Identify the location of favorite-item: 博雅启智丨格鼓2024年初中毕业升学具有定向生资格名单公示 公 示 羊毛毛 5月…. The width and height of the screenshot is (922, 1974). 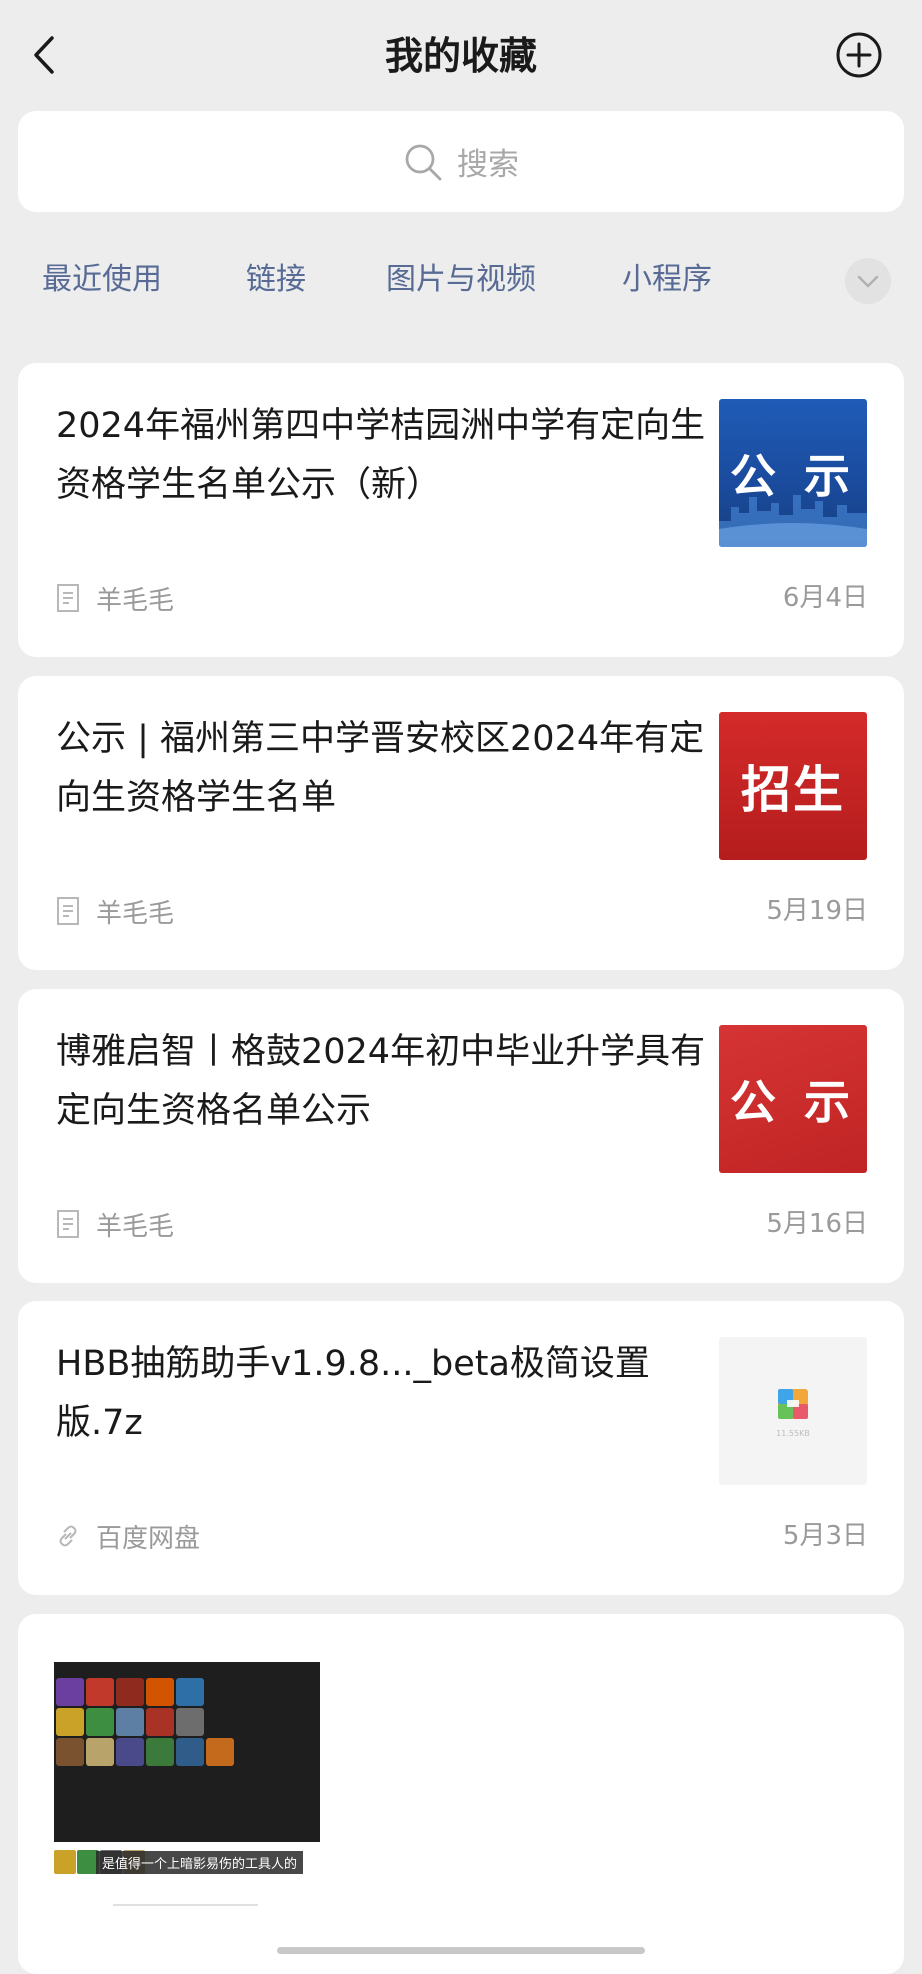
(461, 1136).